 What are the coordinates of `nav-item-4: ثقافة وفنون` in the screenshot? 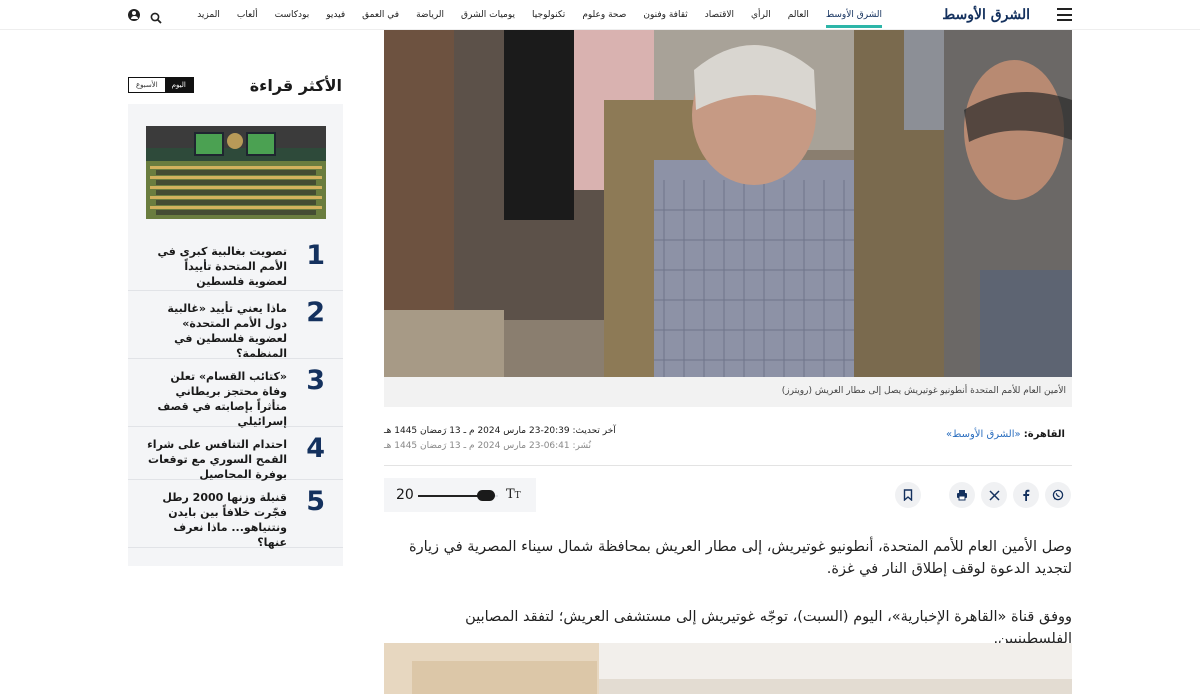 It's located at (665, 15).